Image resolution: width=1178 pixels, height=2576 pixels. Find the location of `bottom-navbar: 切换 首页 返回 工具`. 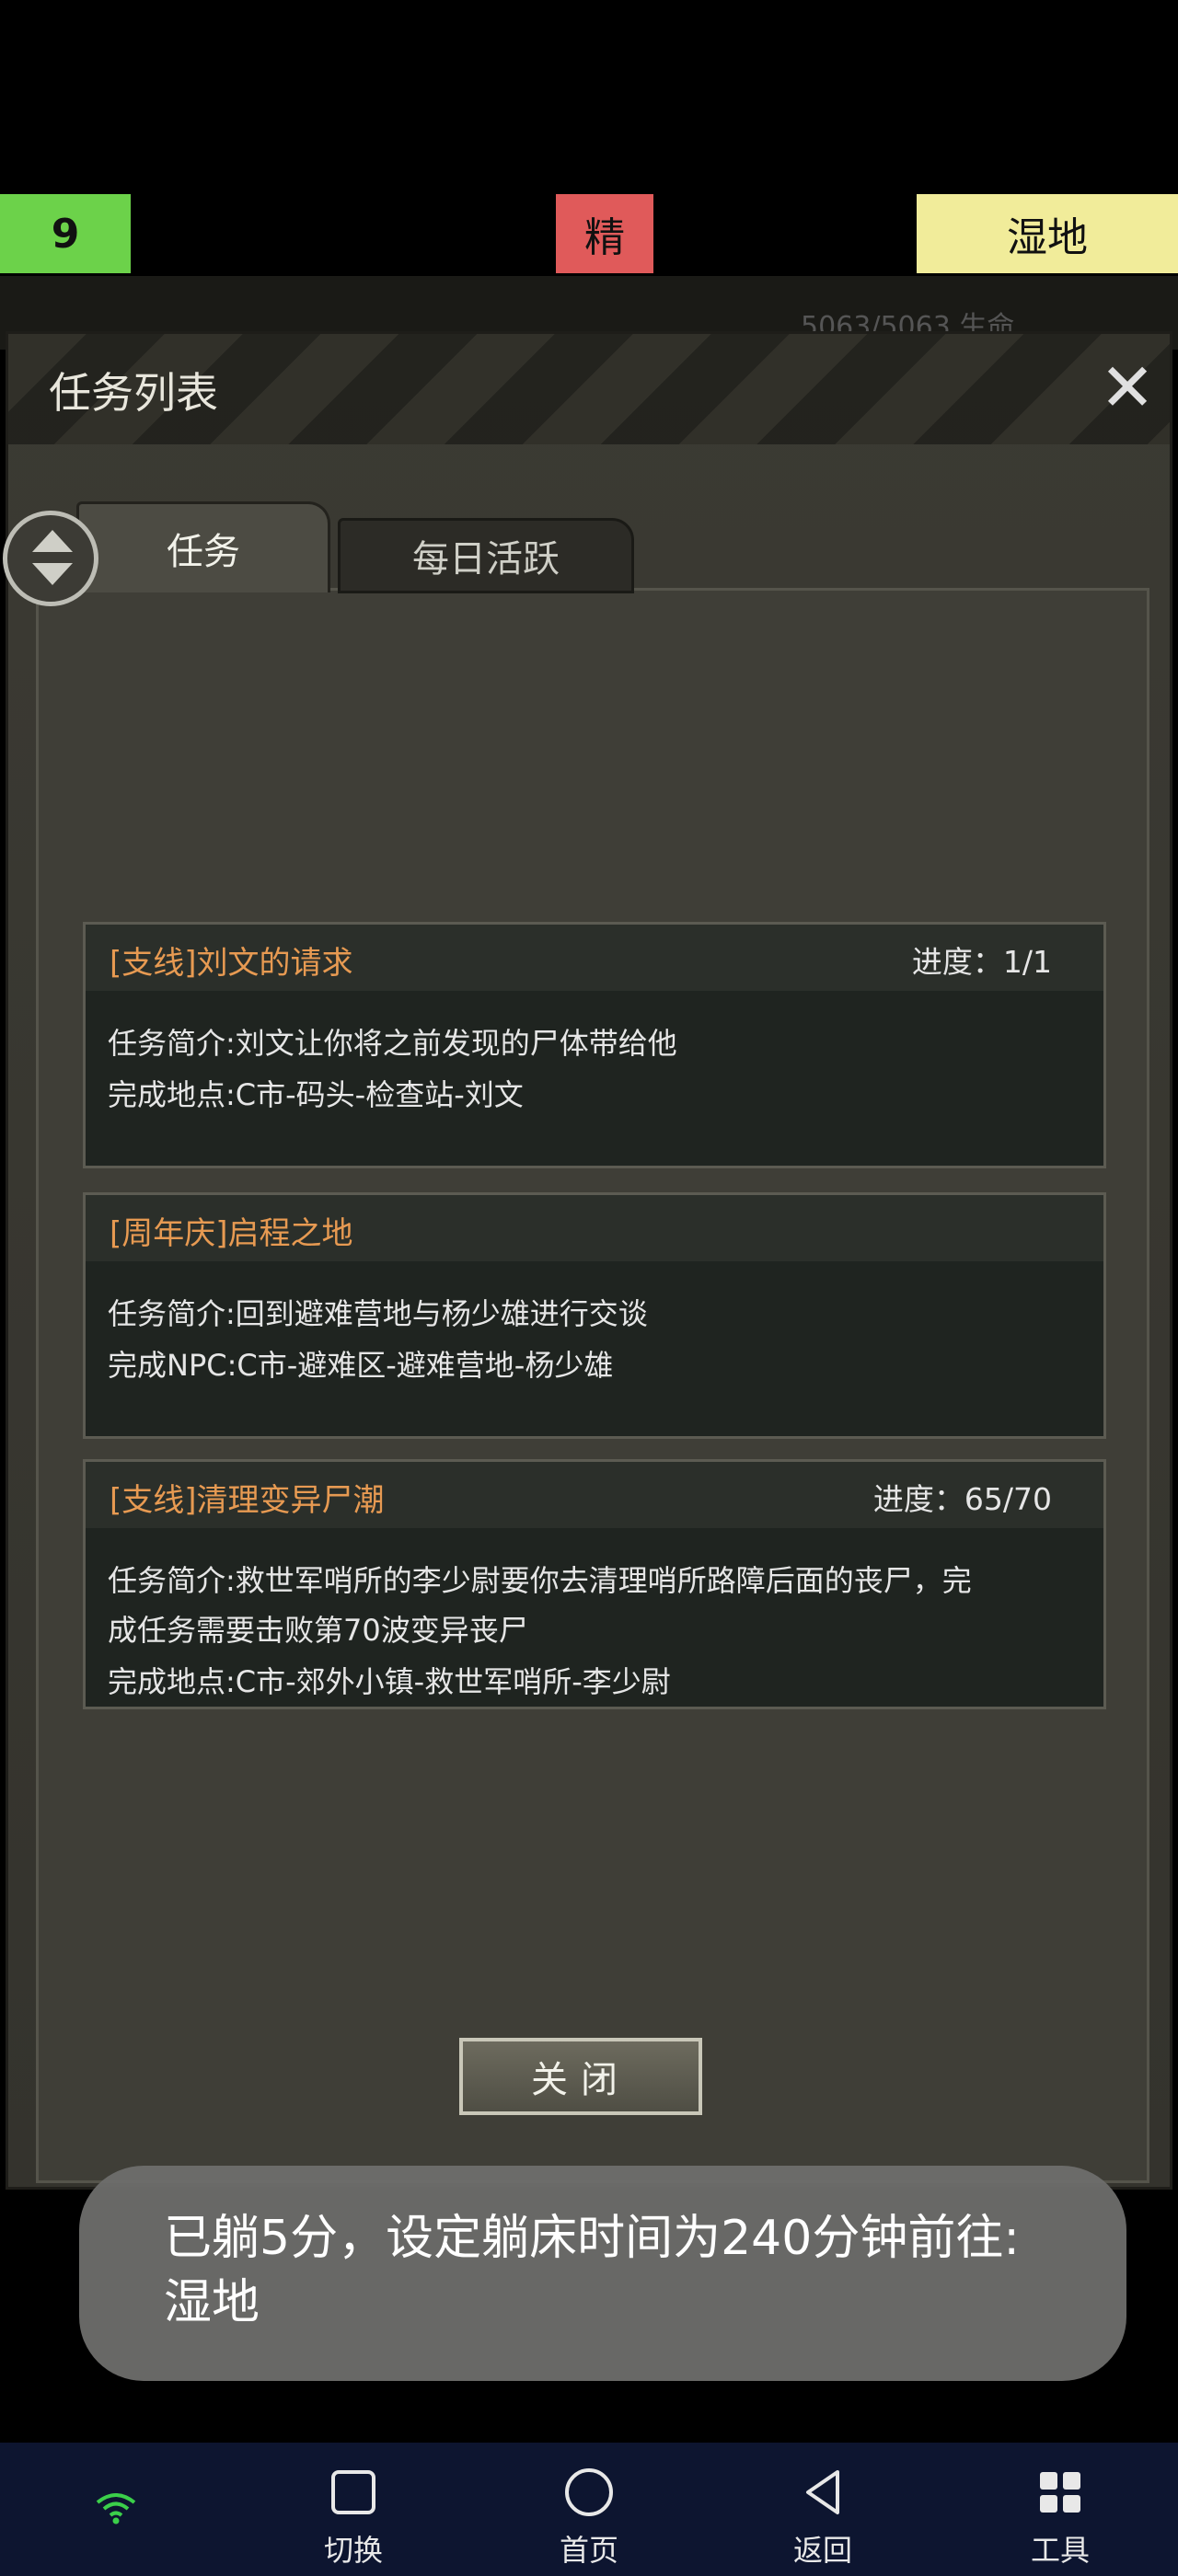

bottom-navbar: 切换 首页 返回 工具 is located at coordinates (589, 2509).